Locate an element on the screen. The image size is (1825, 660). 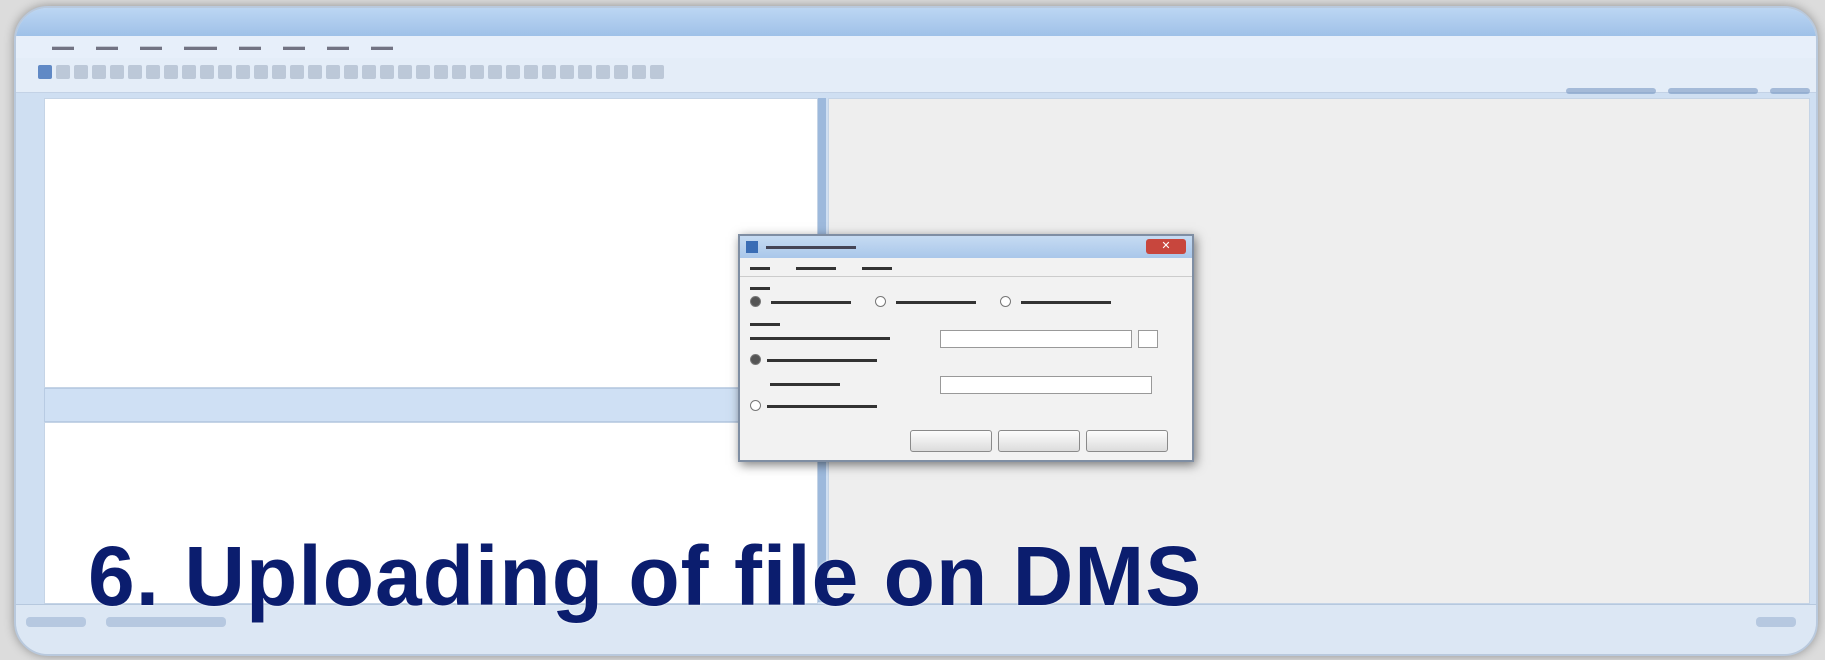
dialog-section-label: ▬▬▬ is located at coordinates (765, 323).